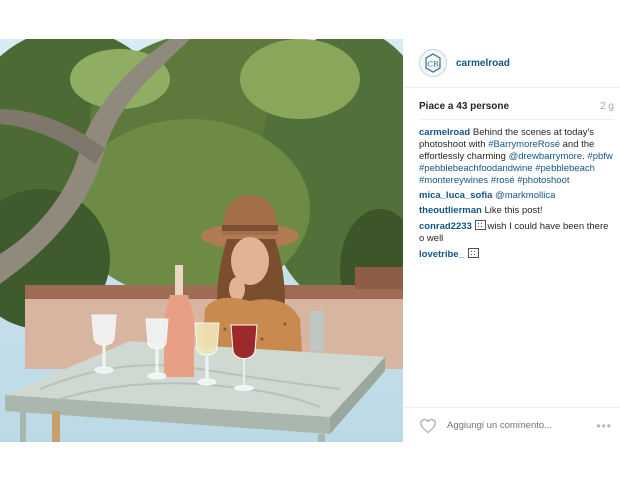 This screenshot has height=481, width=620. I want to click on heart-icon, so click(428, 426).